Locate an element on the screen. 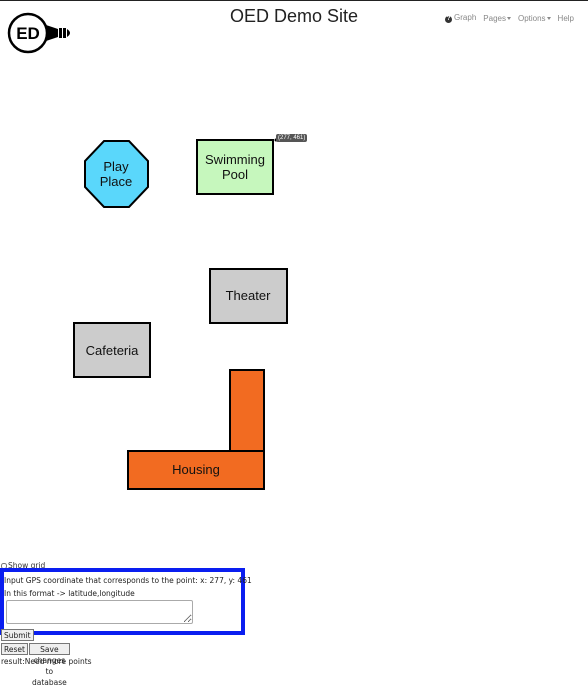 The width and height of the screenshot is (588, 688). cafeteria-label: Cafeteria is located at coordinates (113, 350).